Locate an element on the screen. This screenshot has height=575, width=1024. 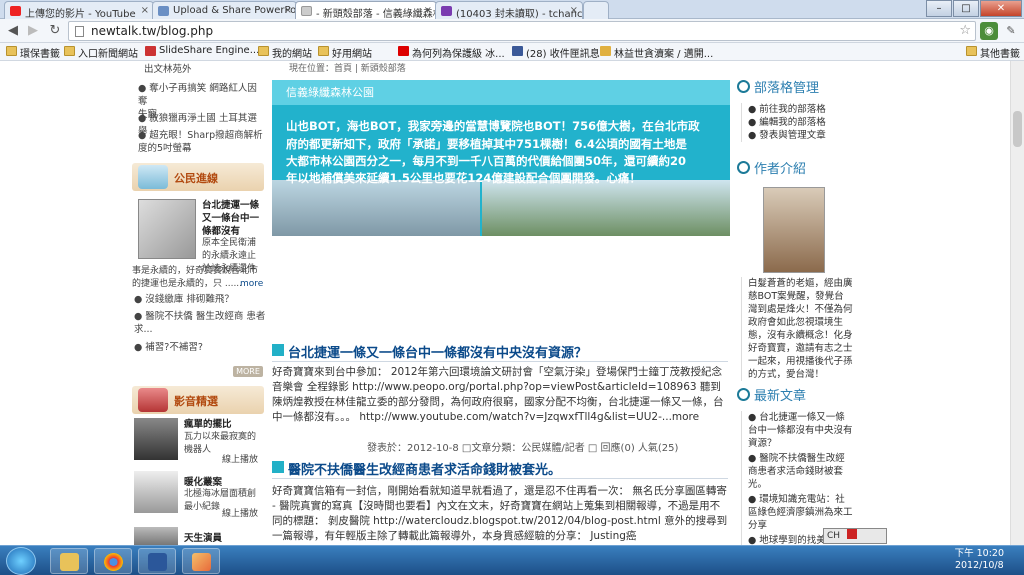
bookmark-label: (28) 收件匣訊息 is located at coordinates (563, 54).